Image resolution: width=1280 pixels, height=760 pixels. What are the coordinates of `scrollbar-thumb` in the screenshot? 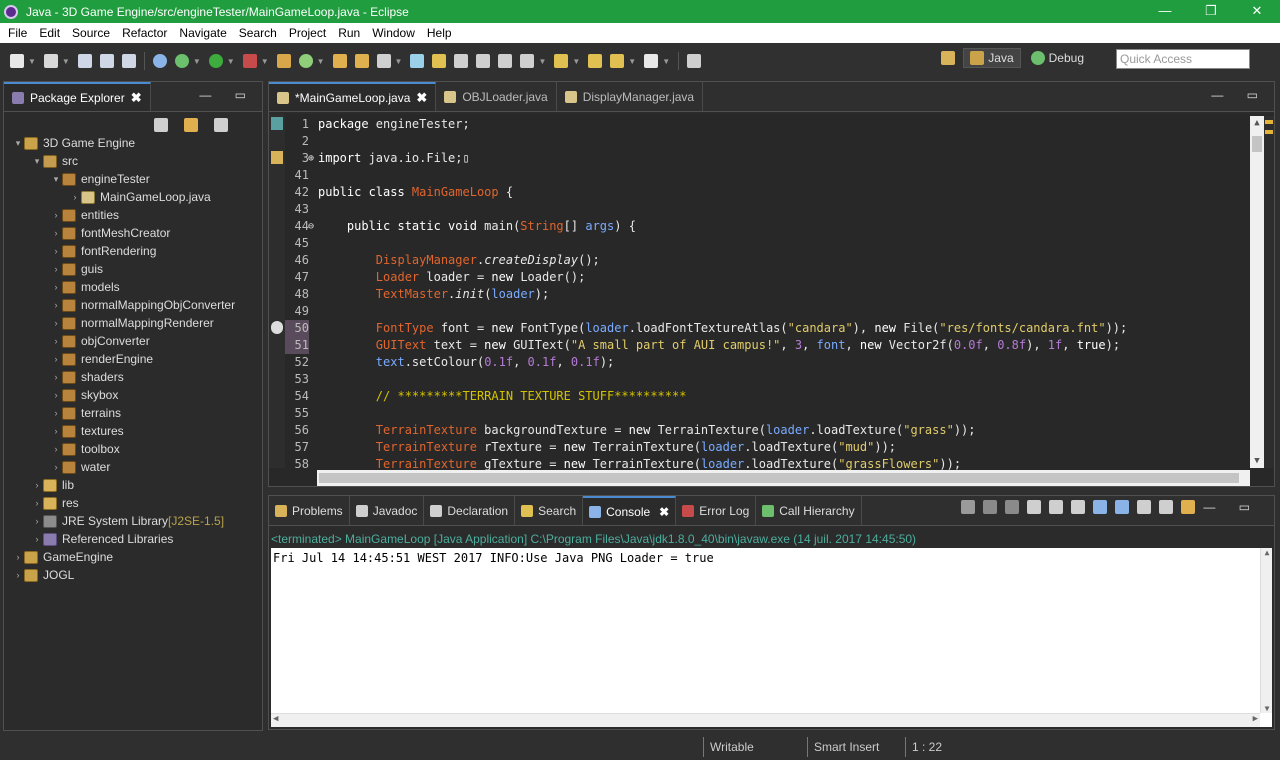 It's located at (779, 478).